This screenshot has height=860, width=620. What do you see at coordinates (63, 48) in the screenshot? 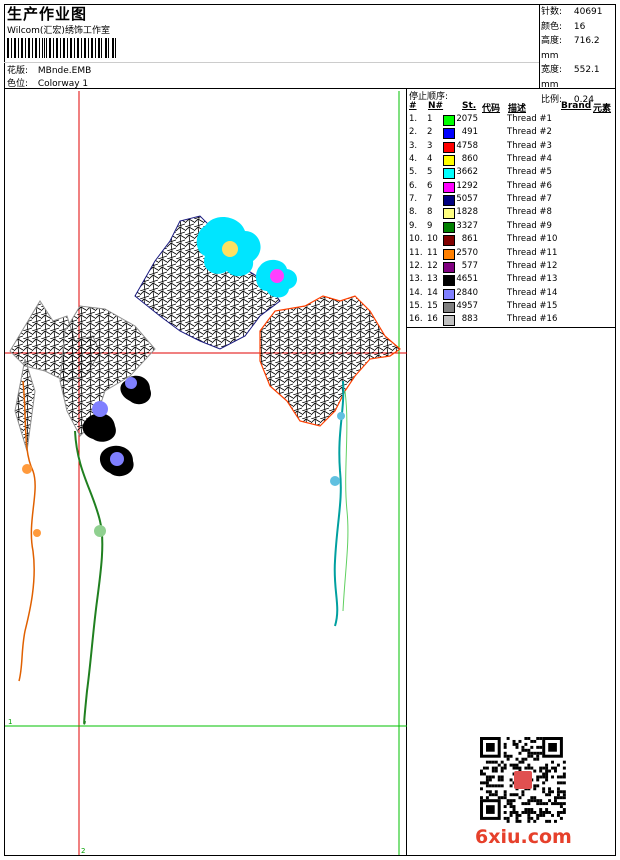
I see `barcode` at bounding box center [63, 48].